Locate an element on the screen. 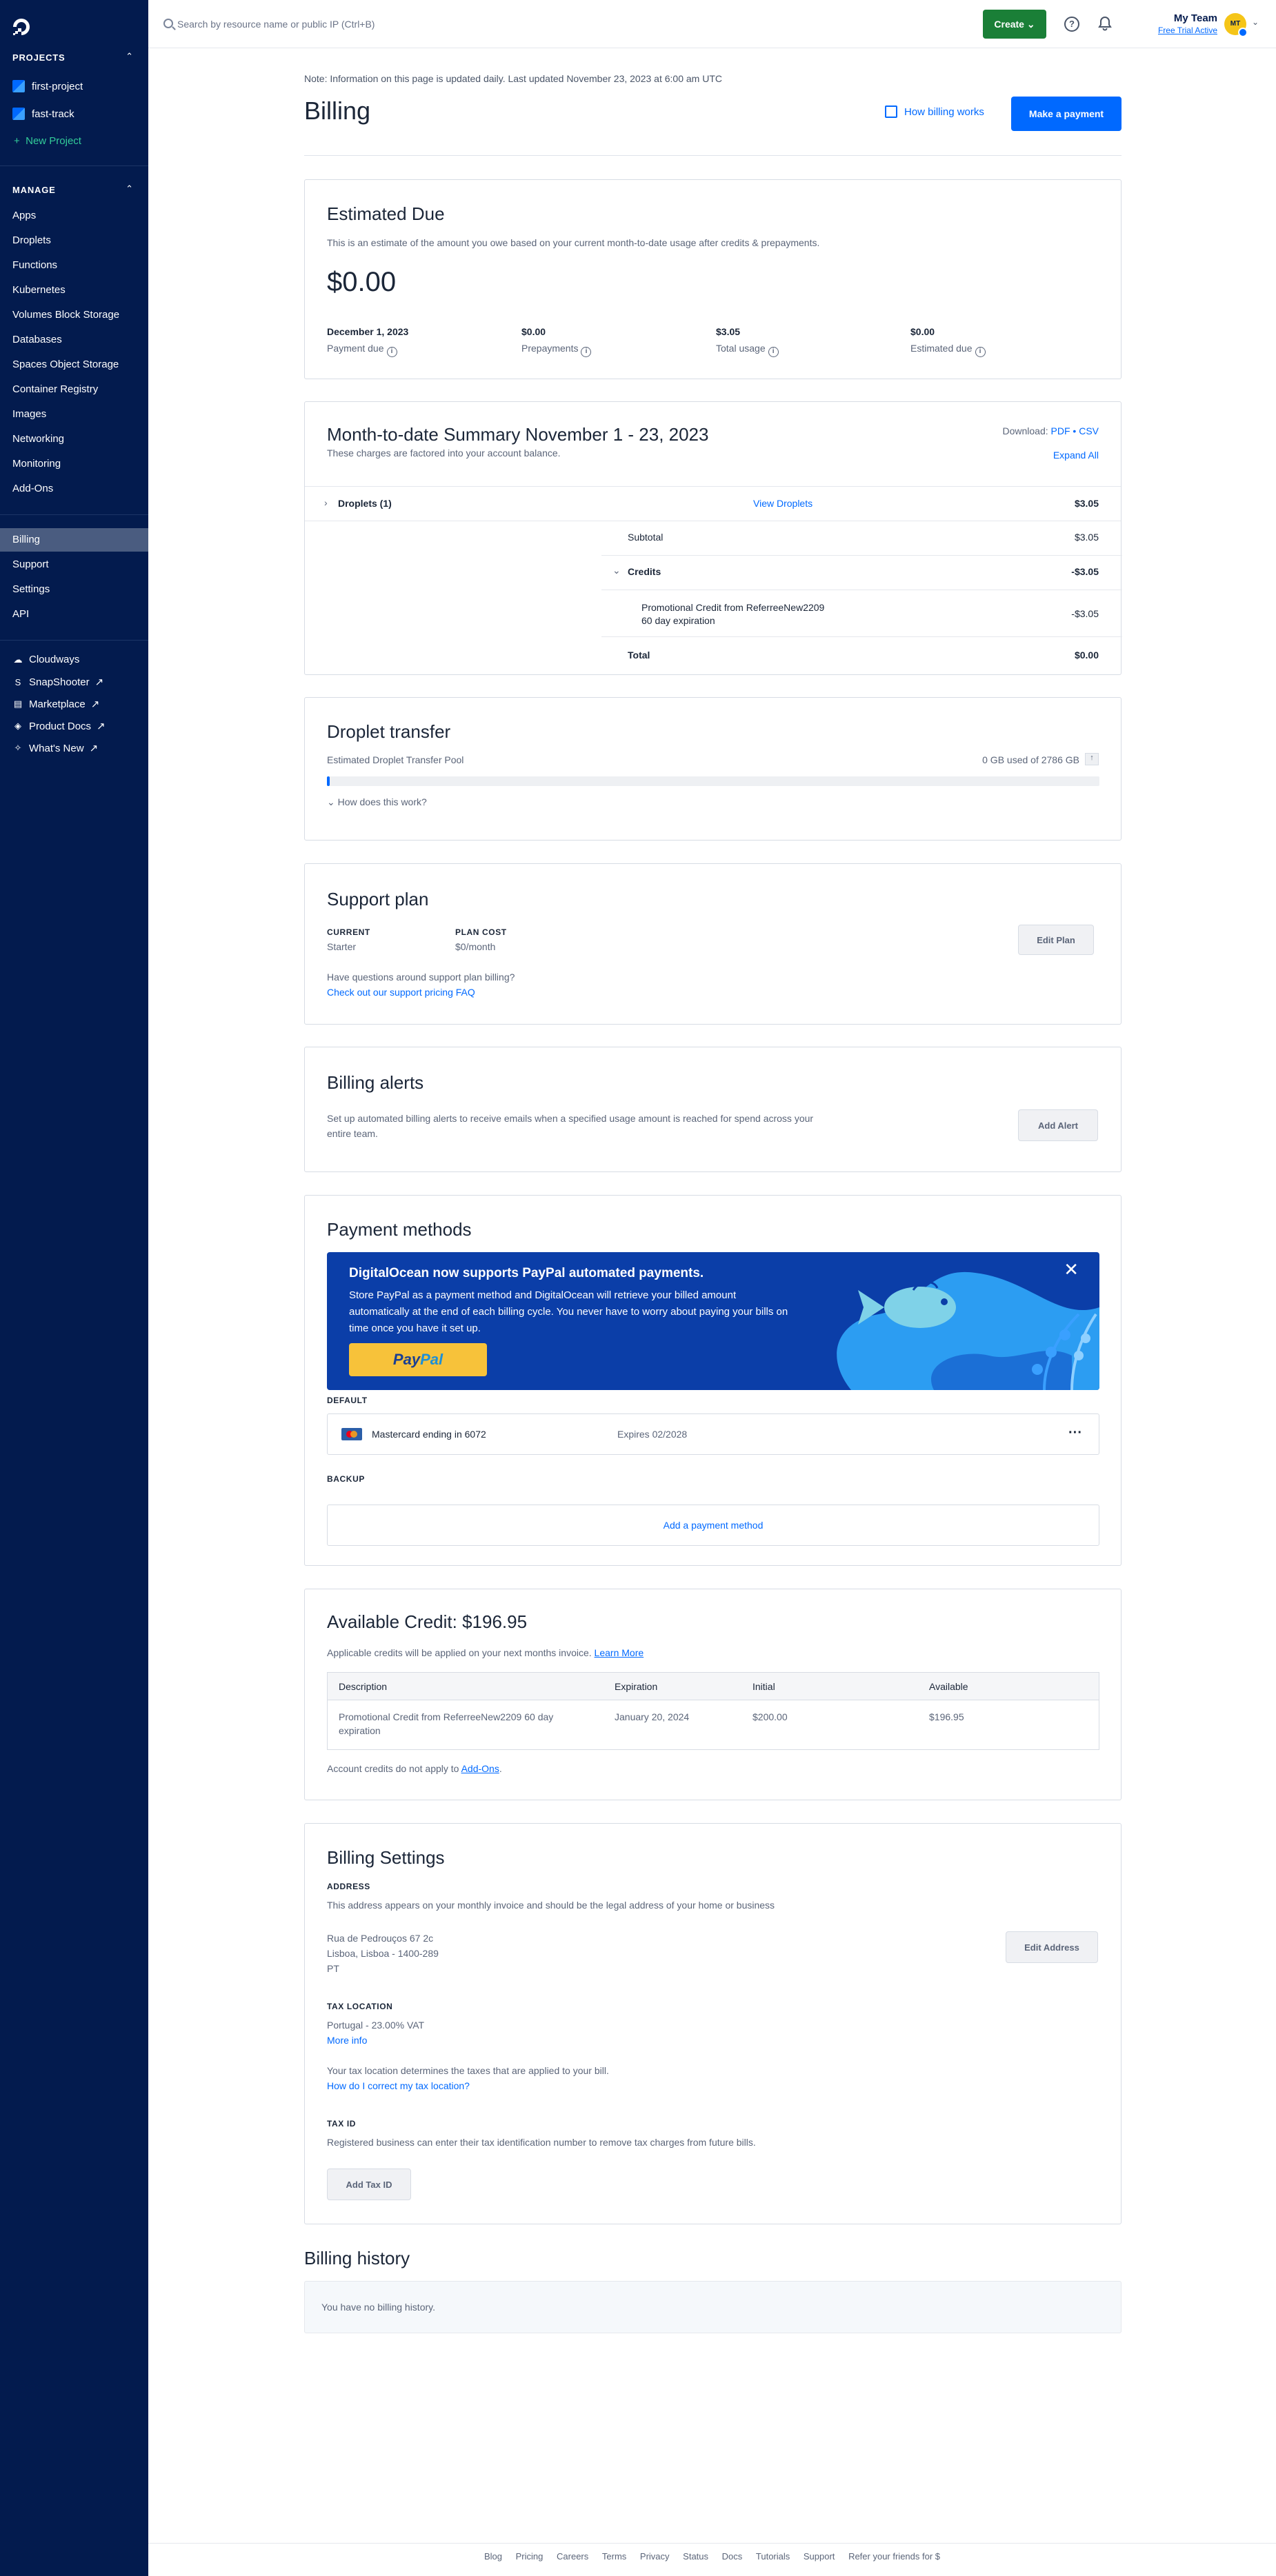 The width and height of the screenshot is (1276, 2576). footer-link-privacy: Privacy is located at coordinates (655, 2556).